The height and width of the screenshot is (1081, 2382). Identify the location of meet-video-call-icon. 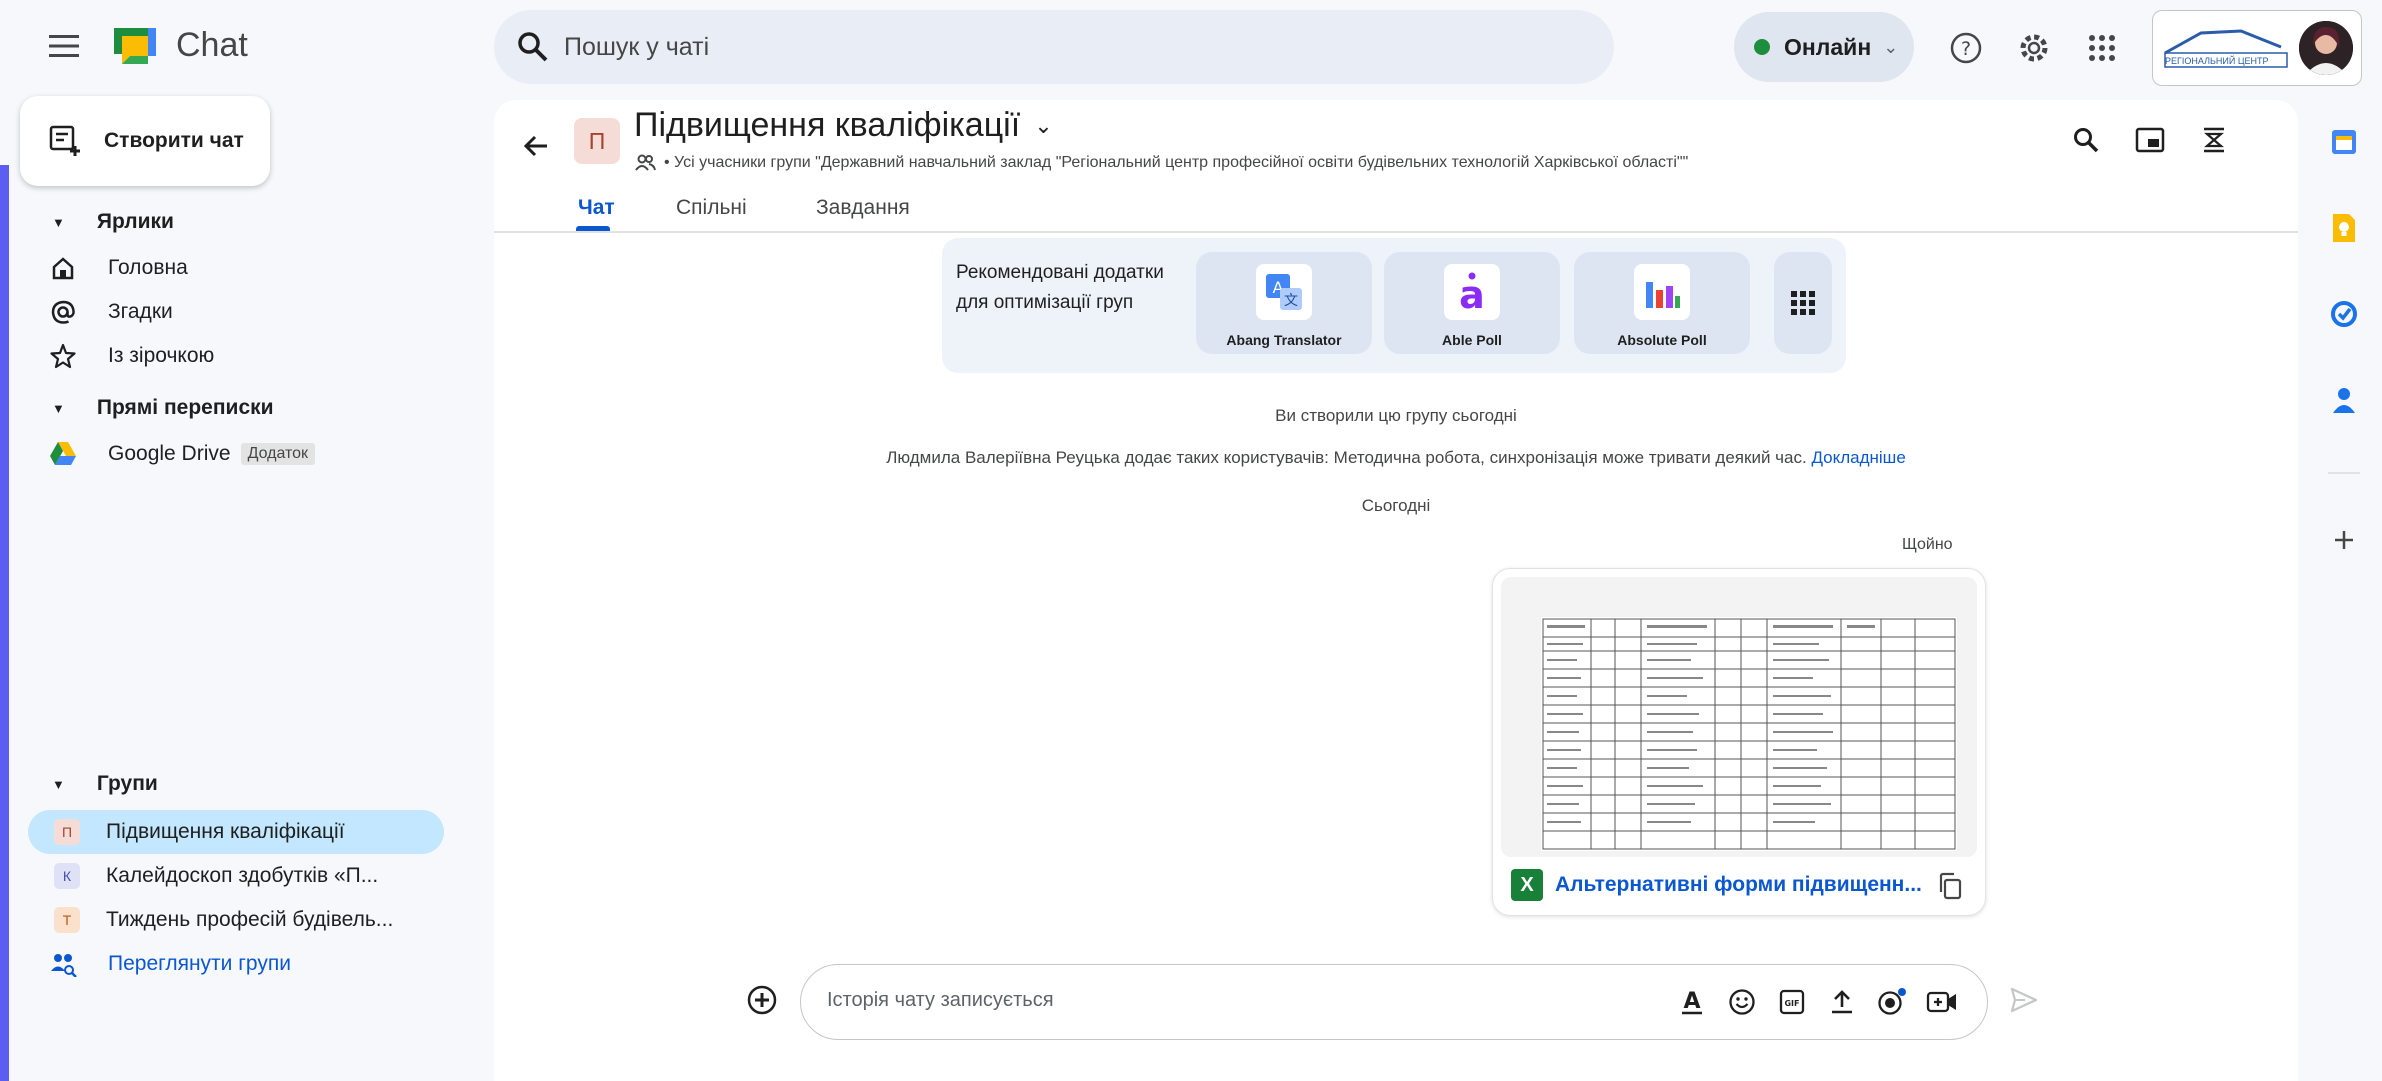
(1942, 1002).